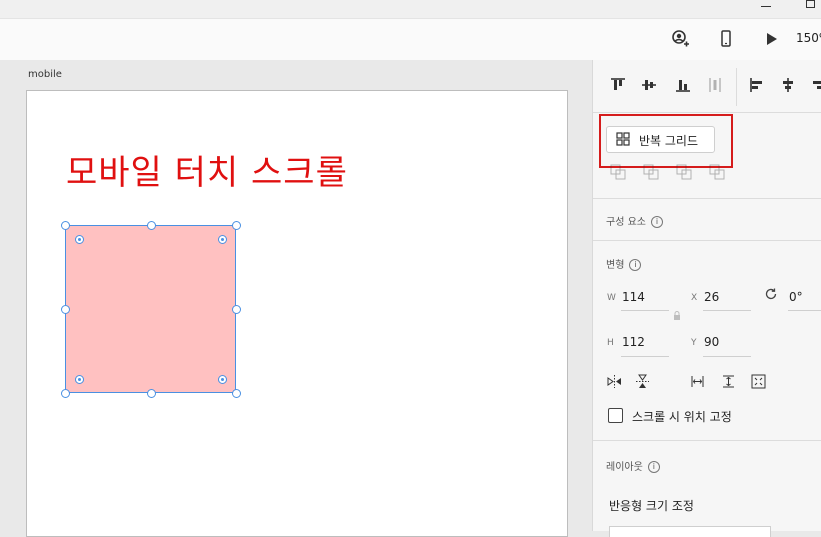 This screenshot has height=537, width=821. What do you see at coordinates (728, 381) in the screenshot?
I see `distribute-vertical-spacing-icon` at bounding box center [728, 381].